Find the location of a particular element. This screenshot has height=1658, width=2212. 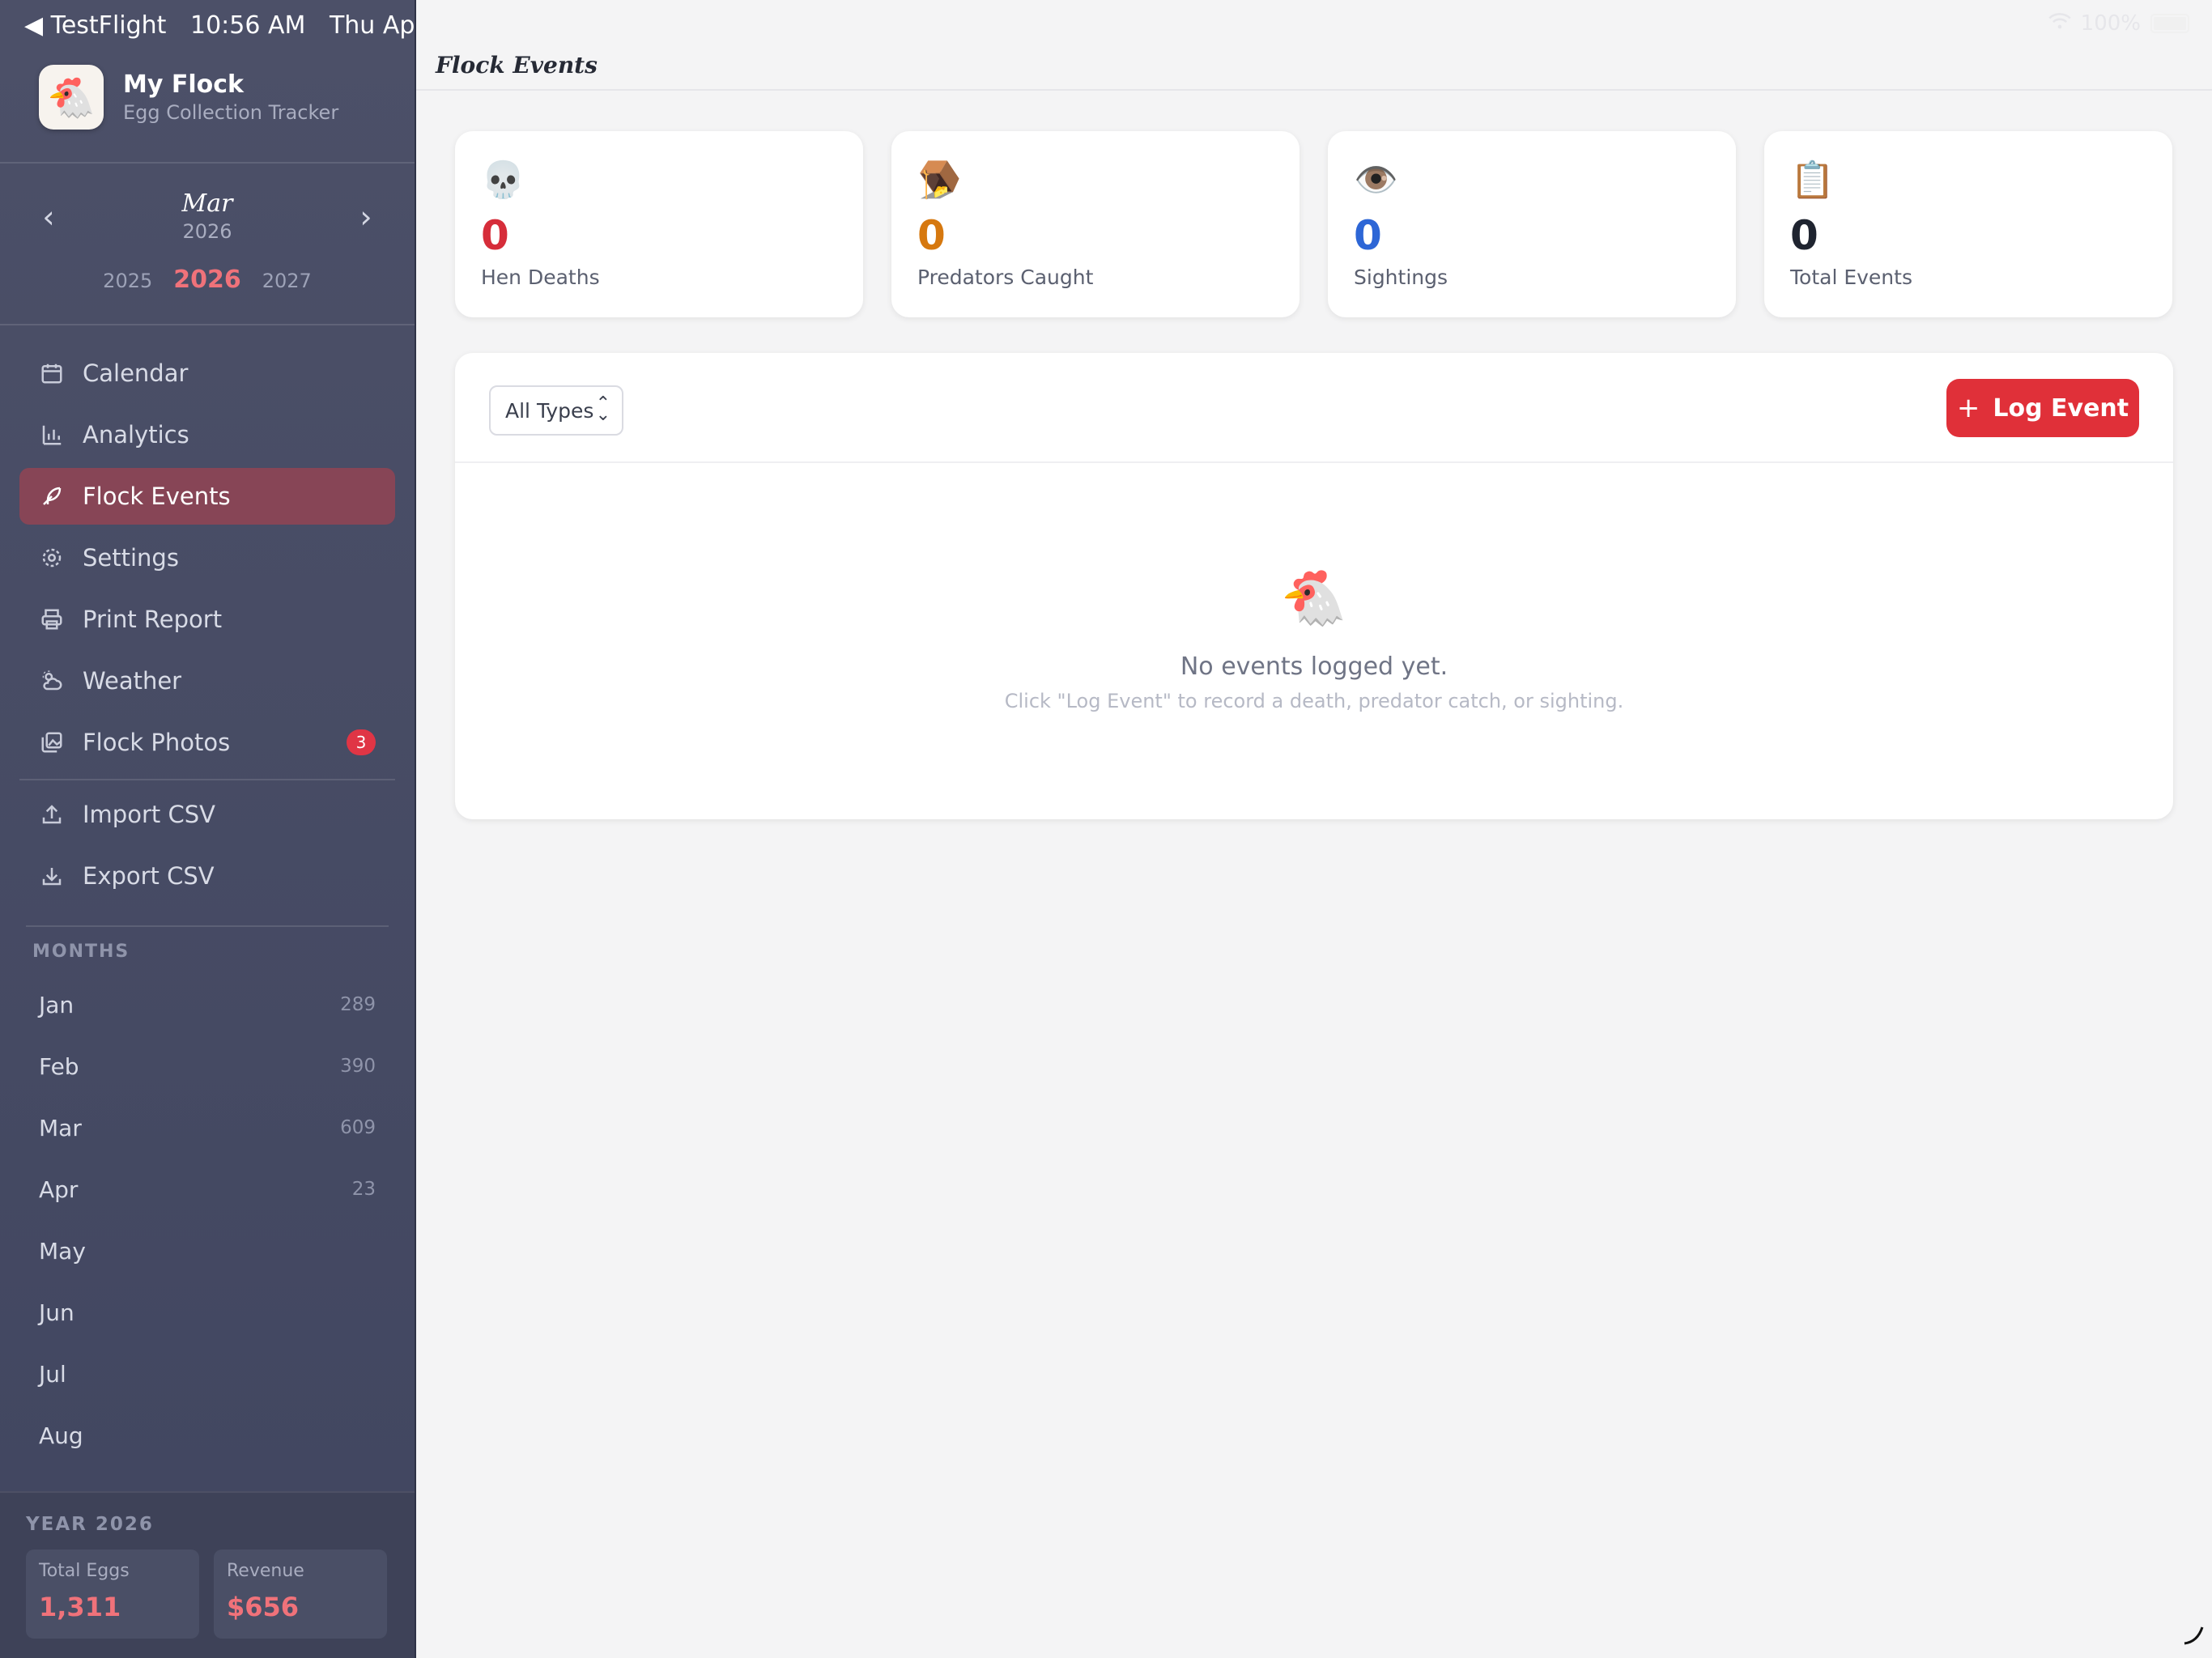

status-bar-right: 100% is located at coordinates (2118, 23).